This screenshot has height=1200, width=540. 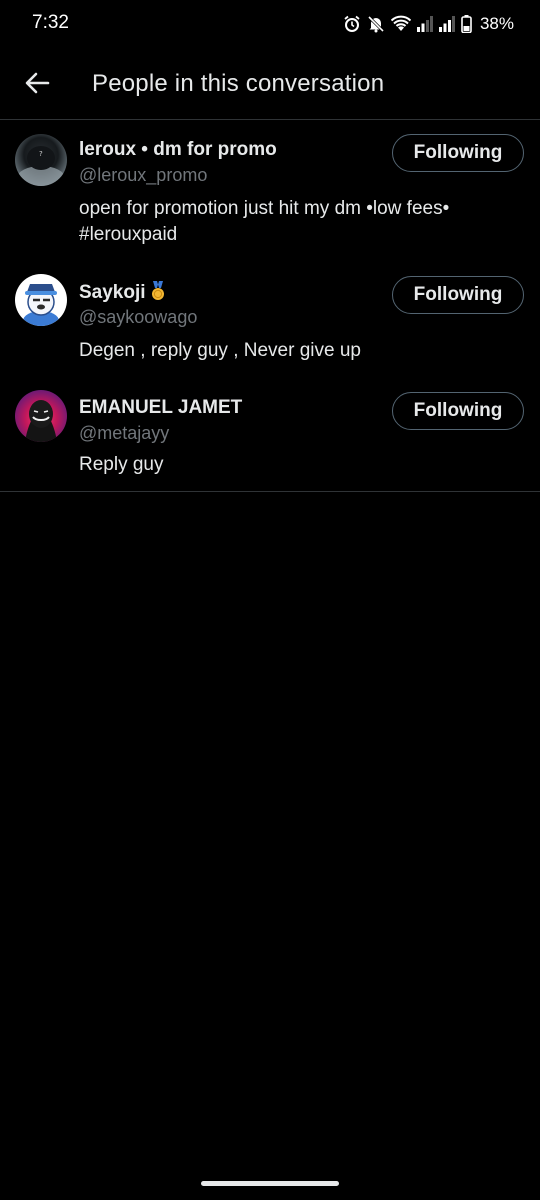 What do you see at coordinates (270, 491) in the screenshot?
I see `list-divider` at bounding box center [270, 491].